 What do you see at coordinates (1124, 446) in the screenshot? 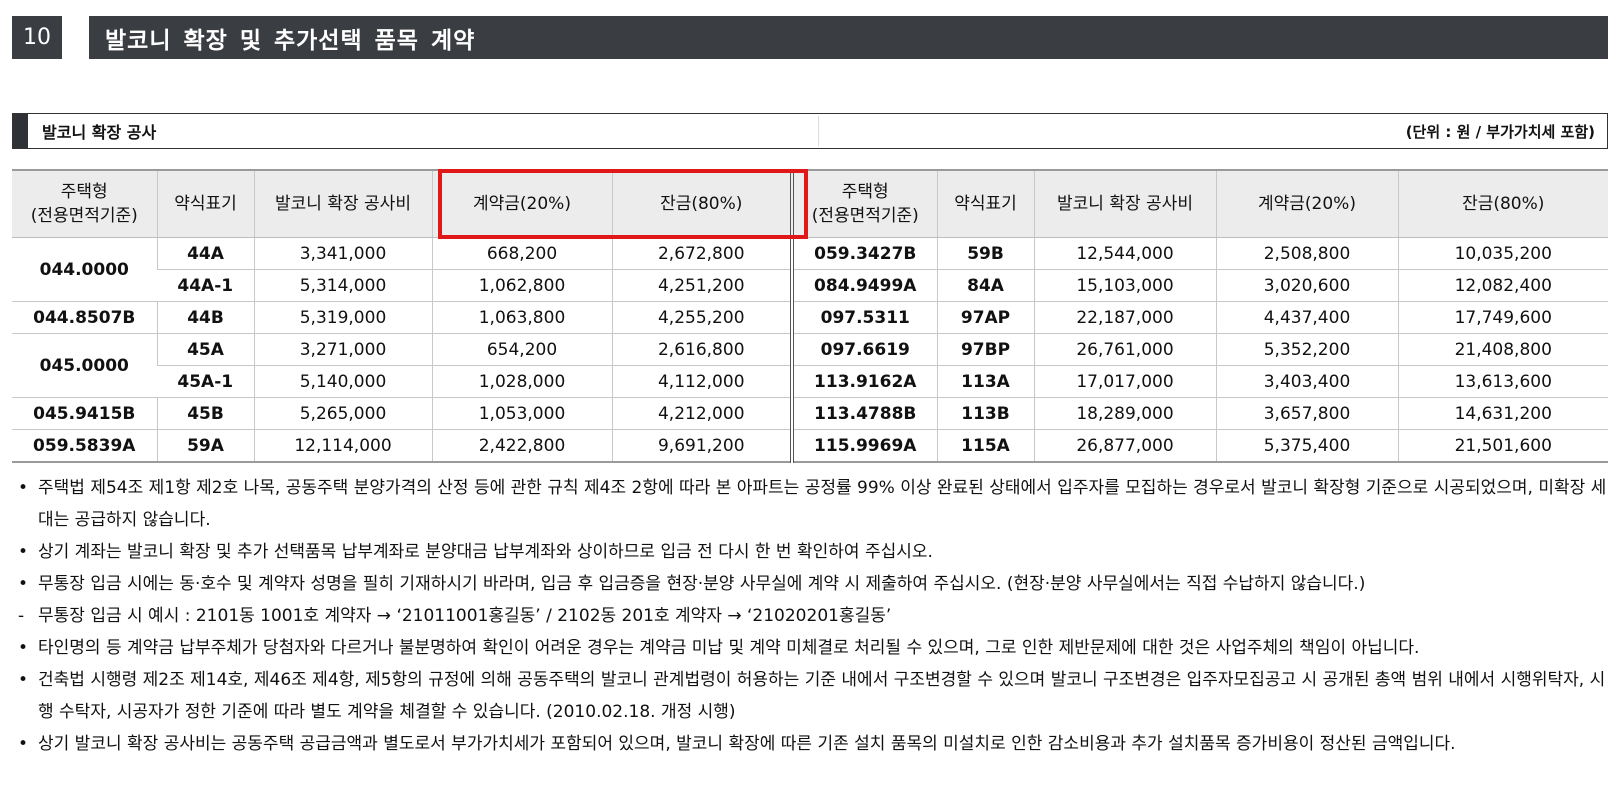
I see `cost-cell: 26,877,000` at bounding box center [1124, 446].